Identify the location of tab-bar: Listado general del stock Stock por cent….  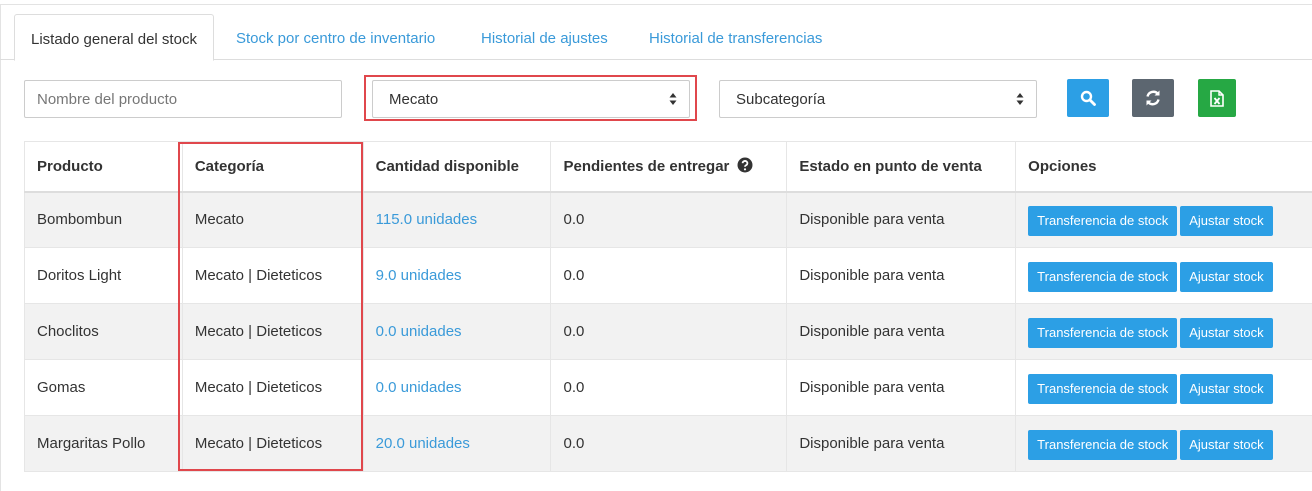
(656, 37).